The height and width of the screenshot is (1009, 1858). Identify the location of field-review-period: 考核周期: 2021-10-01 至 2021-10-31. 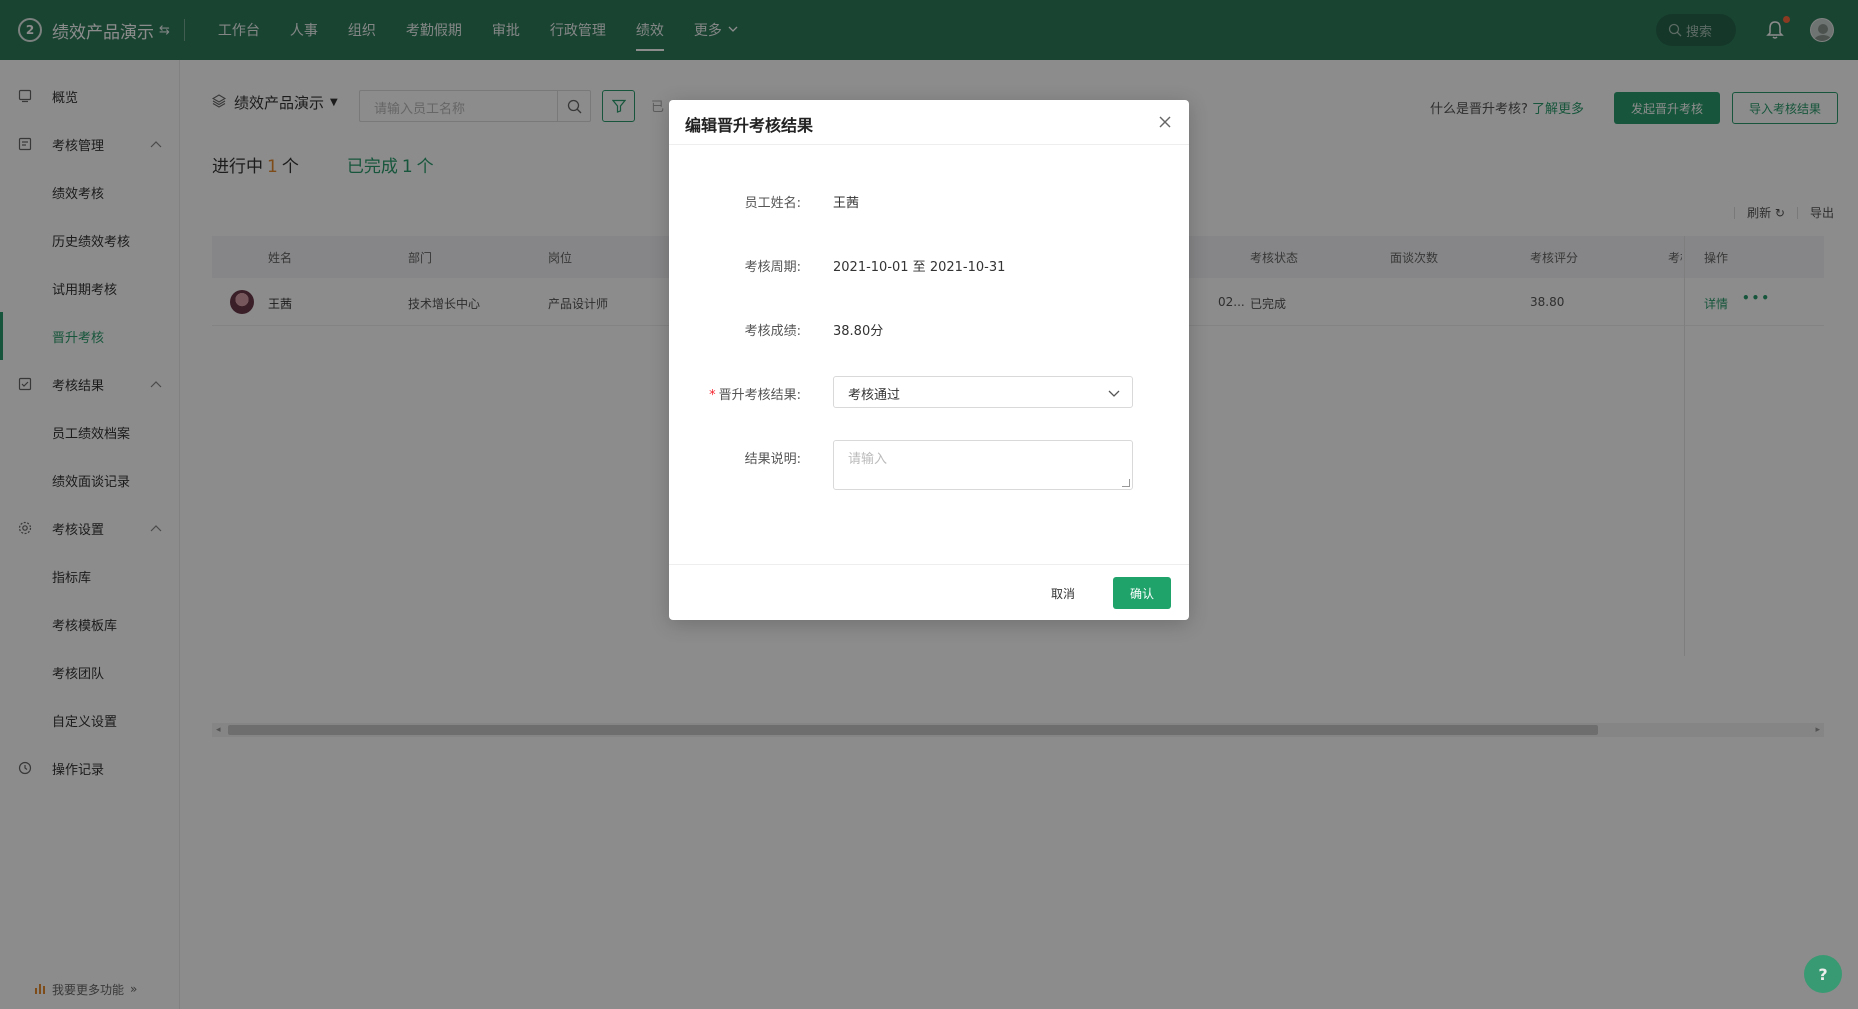
(929, 264).